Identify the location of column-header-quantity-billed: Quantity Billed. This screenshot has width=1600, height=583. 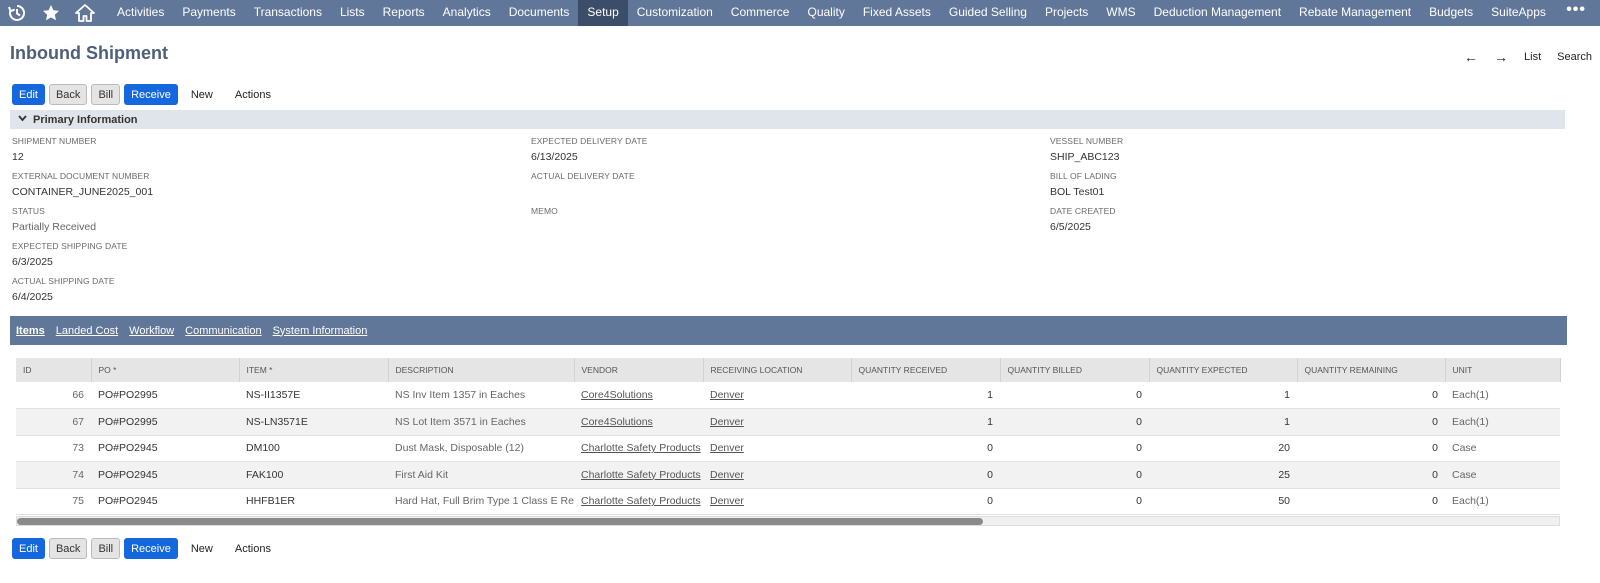
(1075, 370).